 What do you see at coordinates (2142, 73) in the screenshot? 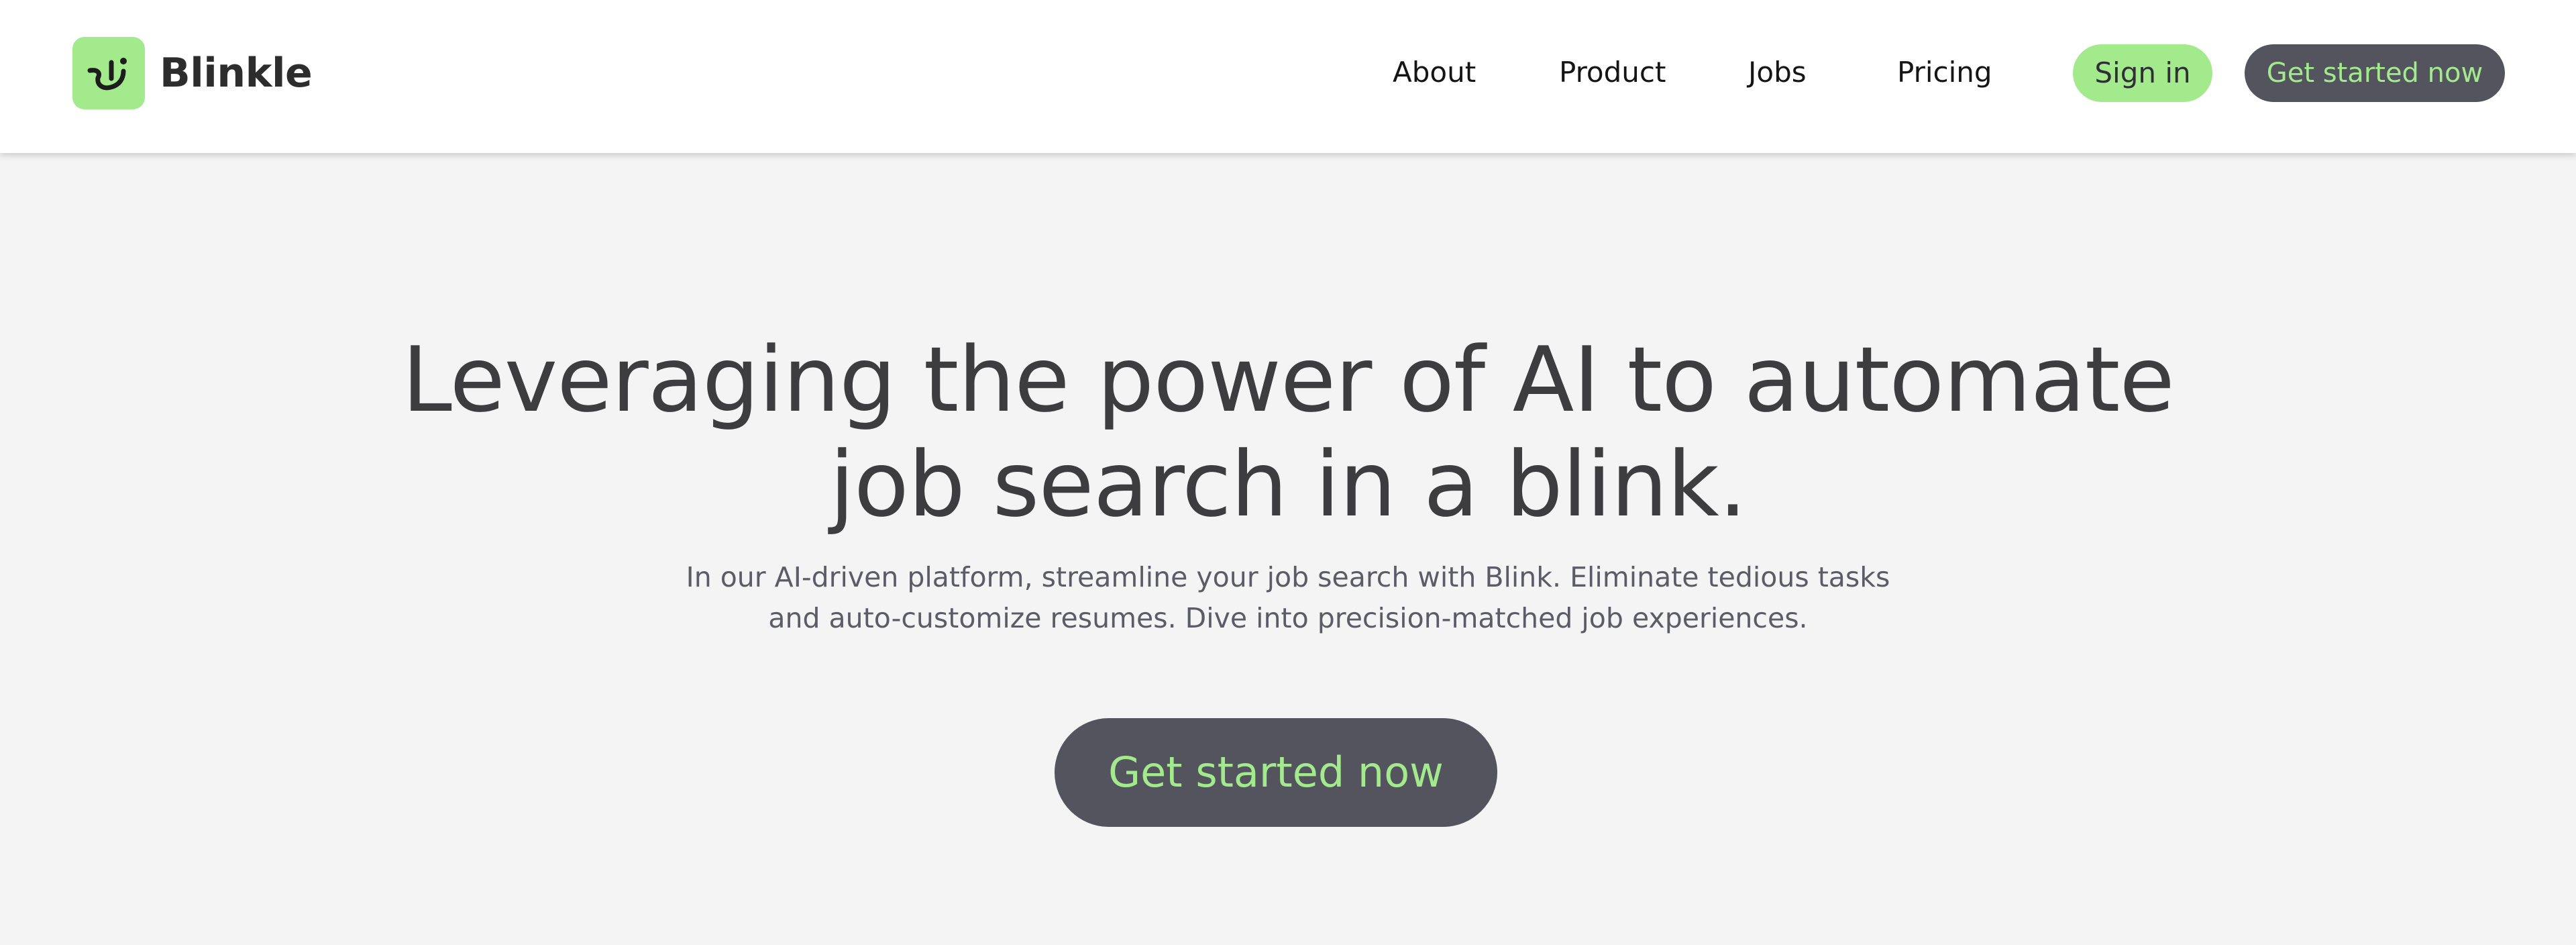
I see `sign-in-button: Sign in` at bounding box center [2142, 73].